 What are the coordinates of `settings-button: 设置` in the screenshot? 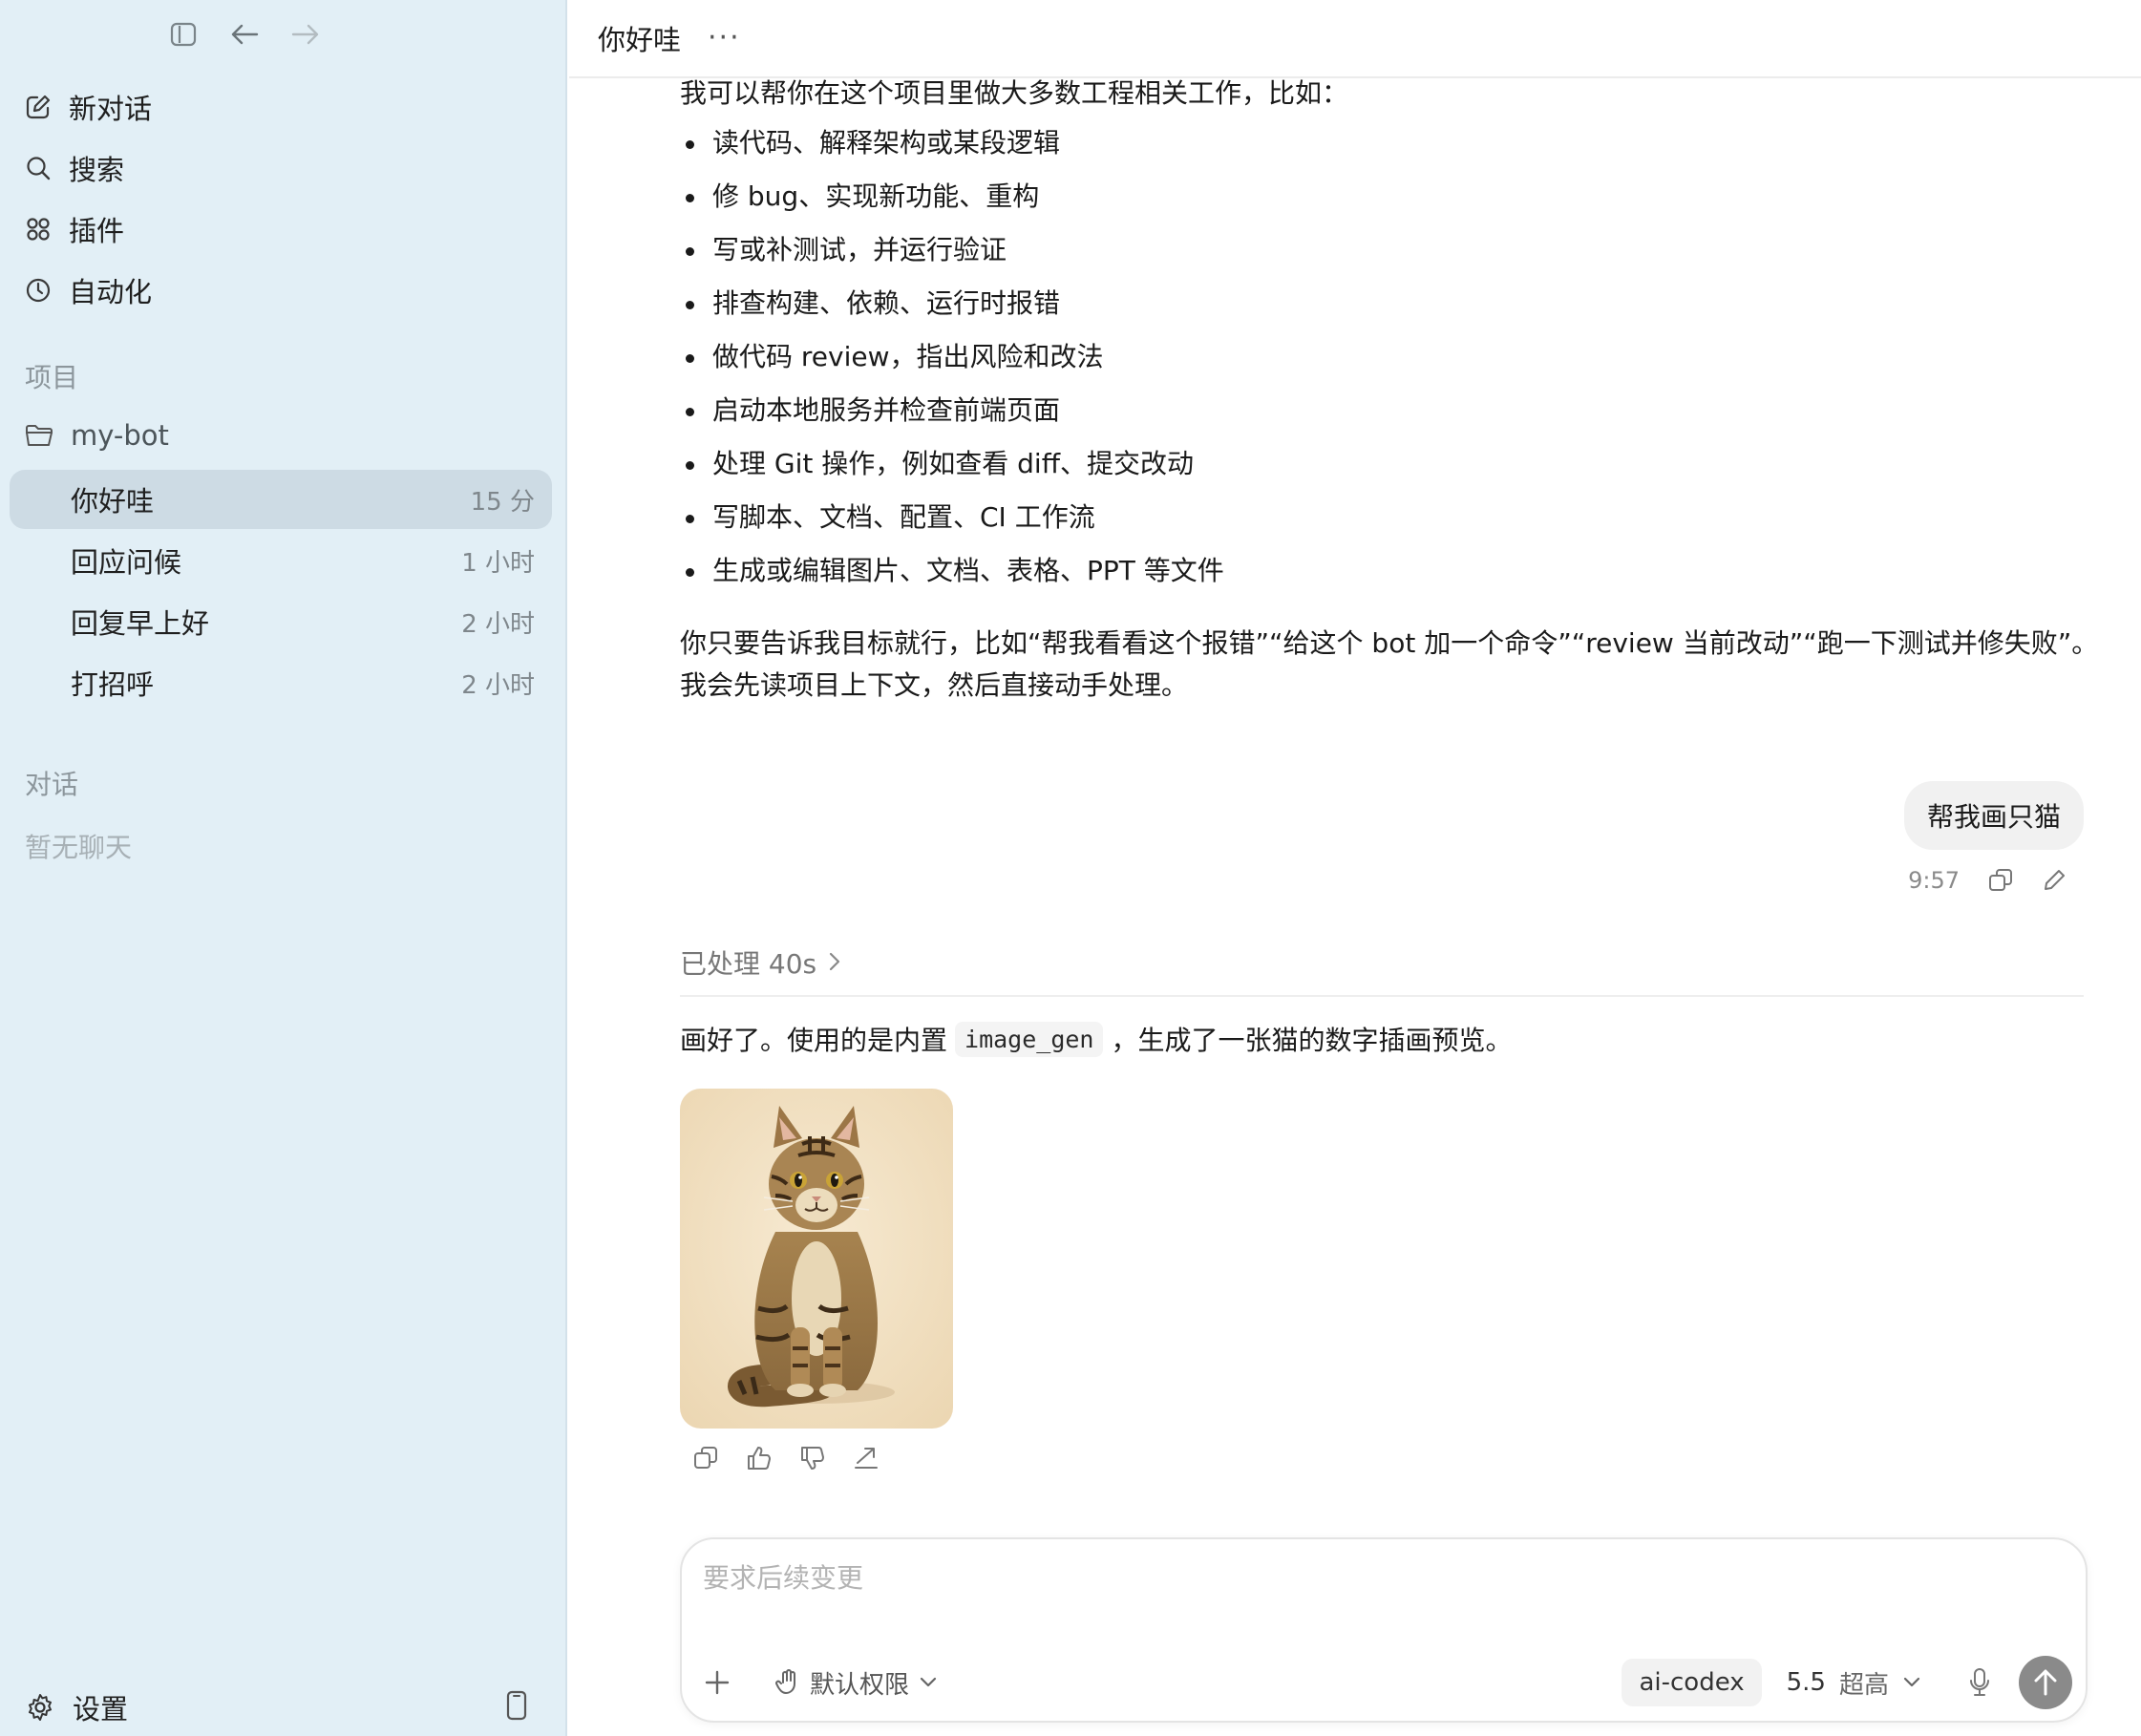 It's located at (76, 1707).